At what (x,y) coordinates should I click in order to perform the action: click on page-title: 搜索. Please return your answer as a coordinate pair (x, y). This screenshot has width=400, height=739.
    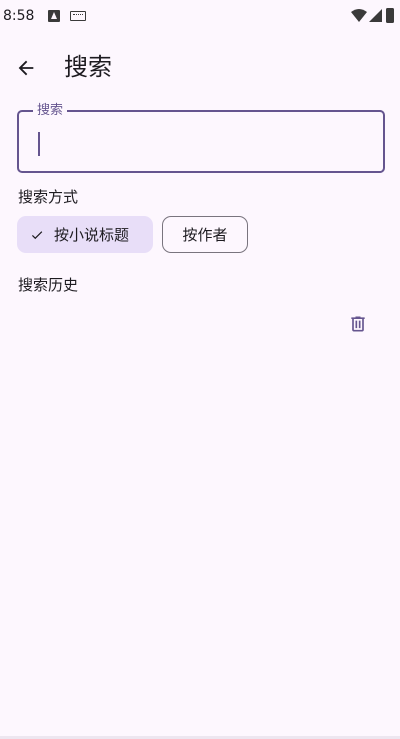
    Looking at the image, I should click on (88, 67).